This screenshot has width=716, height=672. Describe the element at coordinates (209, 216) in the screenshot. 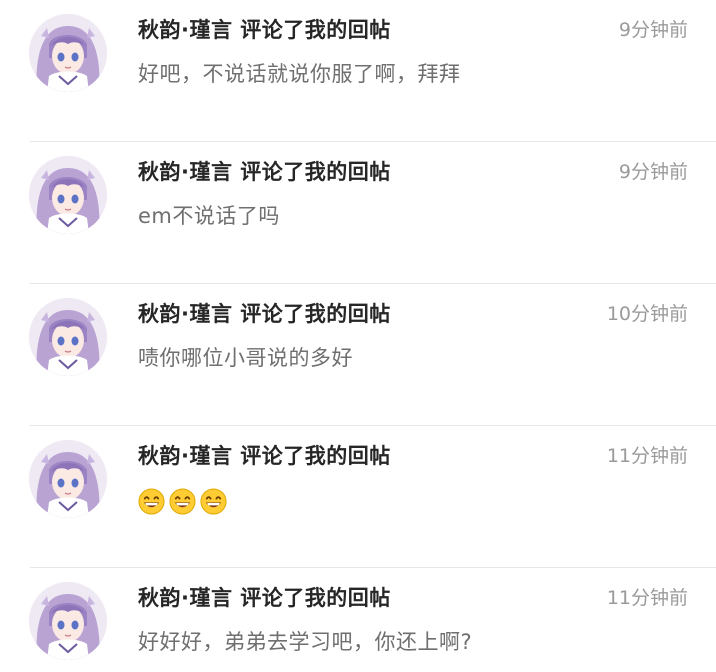

I see `notification-content: em不说话了吗` at that location.